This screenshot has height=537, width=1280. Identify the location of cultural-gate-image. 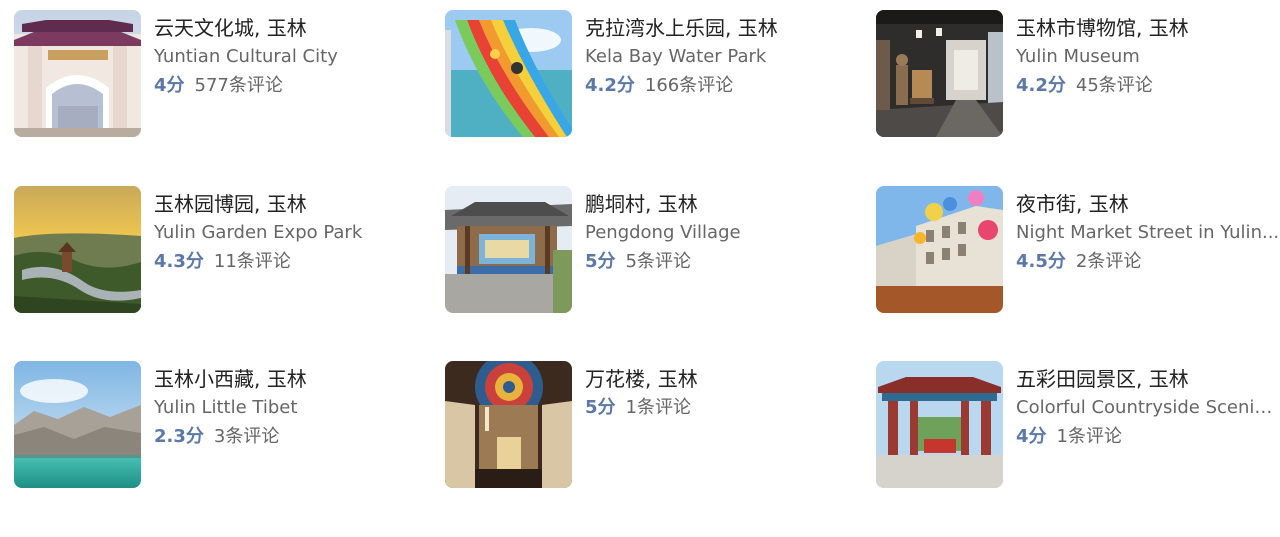
(77, 73).